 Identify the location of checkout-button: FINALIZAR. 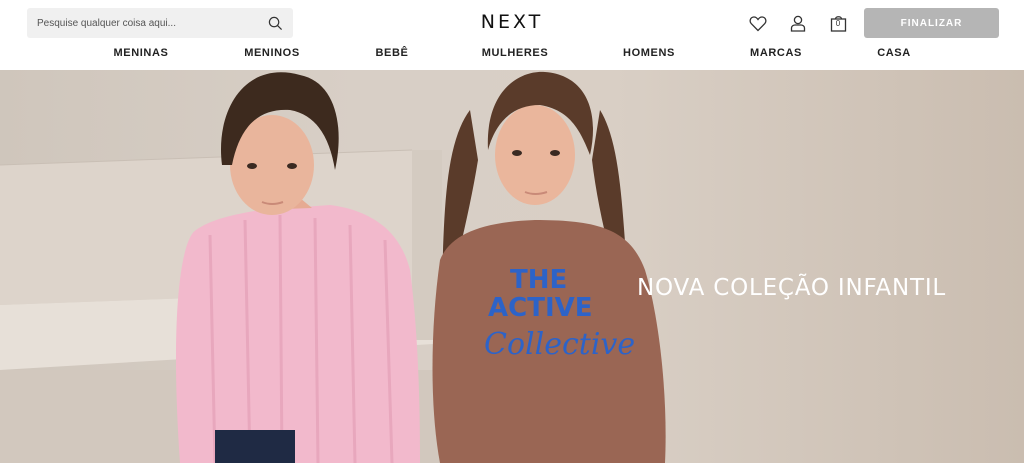
(931, 23).